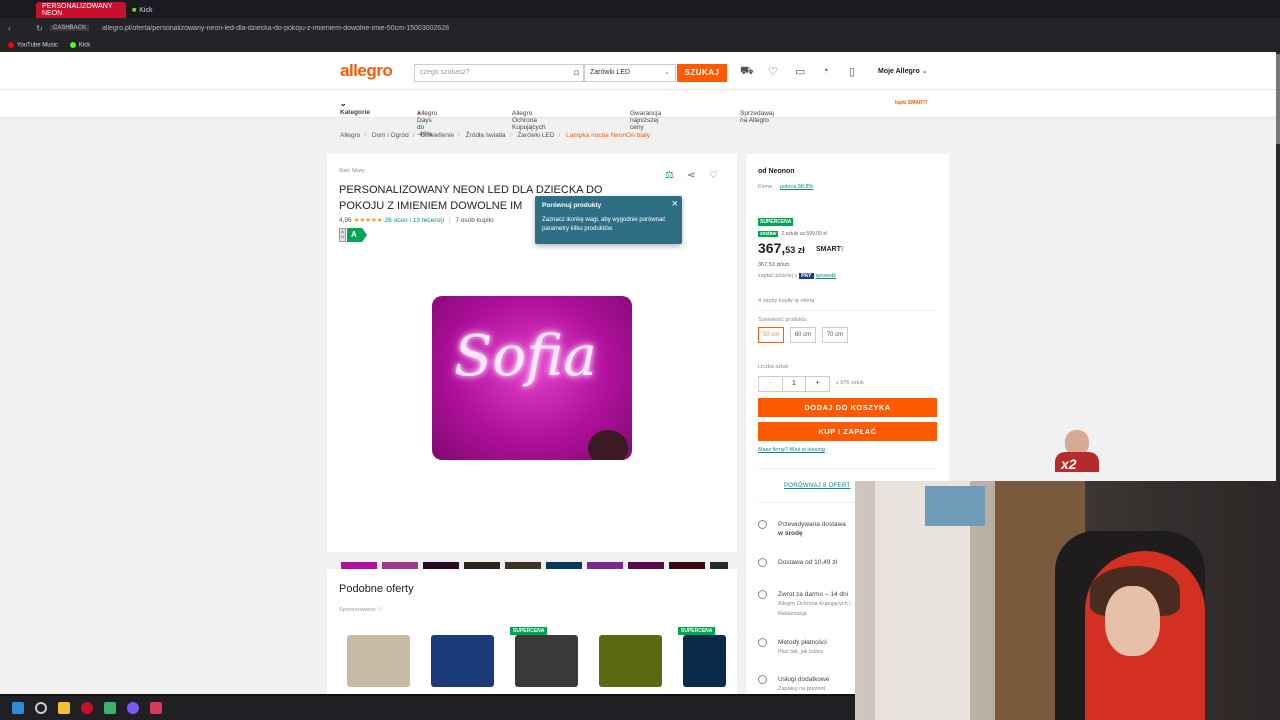 This screenshot has height=720, width=1280. I want to click on folder-icon, so click(64, 708).